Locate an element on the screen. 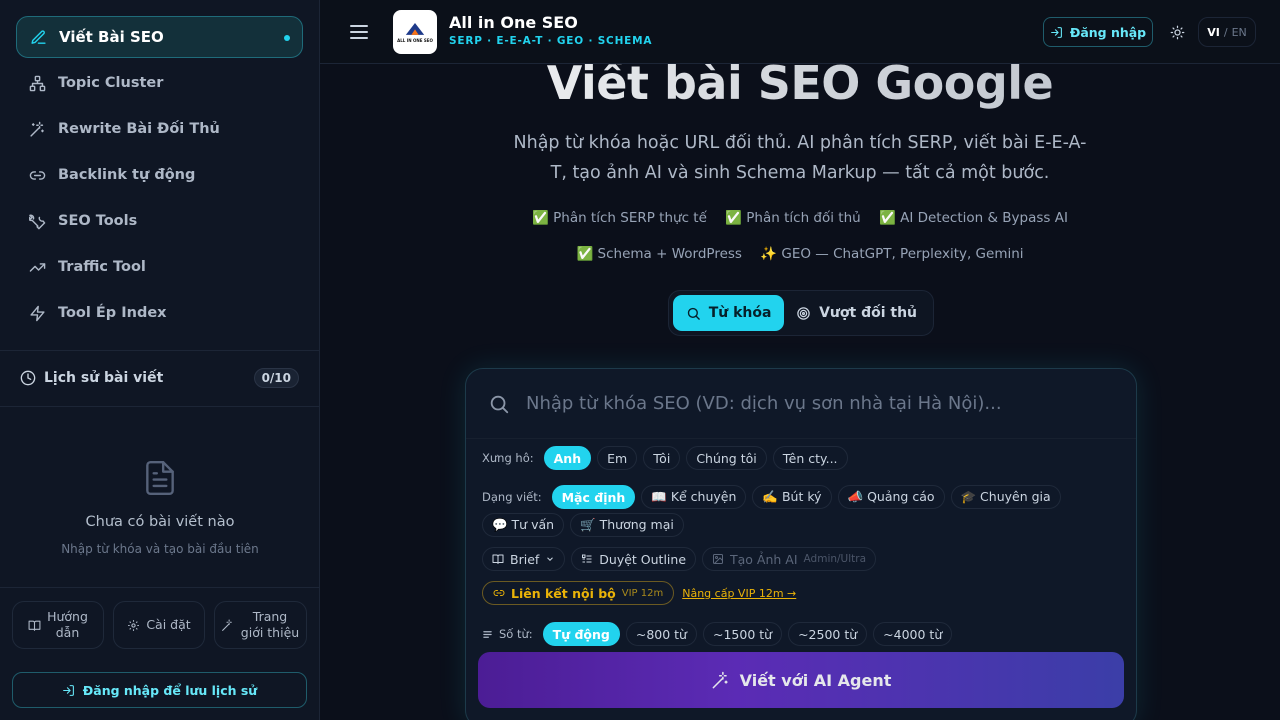 This screenshot has height=720, width=1280. history-count-badge: 0/10 is located at coordinates (276, 378).